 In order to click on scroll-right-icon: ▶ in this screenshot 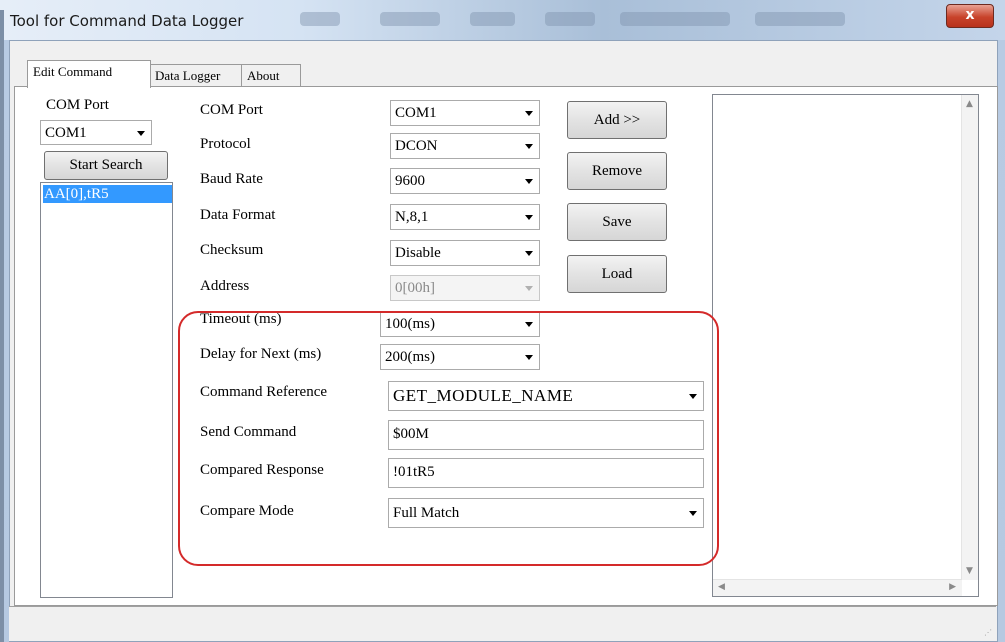, I will do `click(952, 587)`.